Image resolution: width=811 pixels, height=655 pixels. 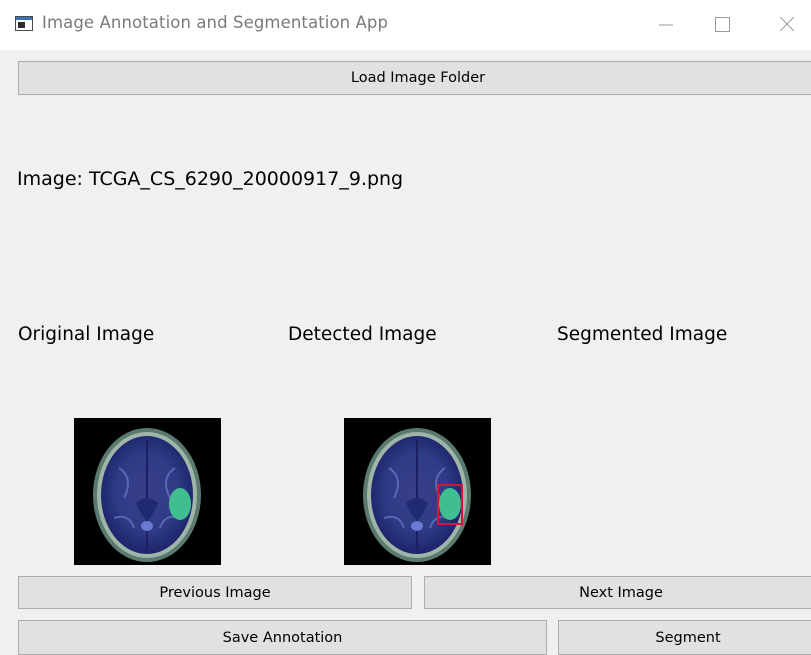 What do you see at coordinates (215, 592) in the screenshot?
I see `previous-image-button: Previous Image` at bounding box center [215, 592].